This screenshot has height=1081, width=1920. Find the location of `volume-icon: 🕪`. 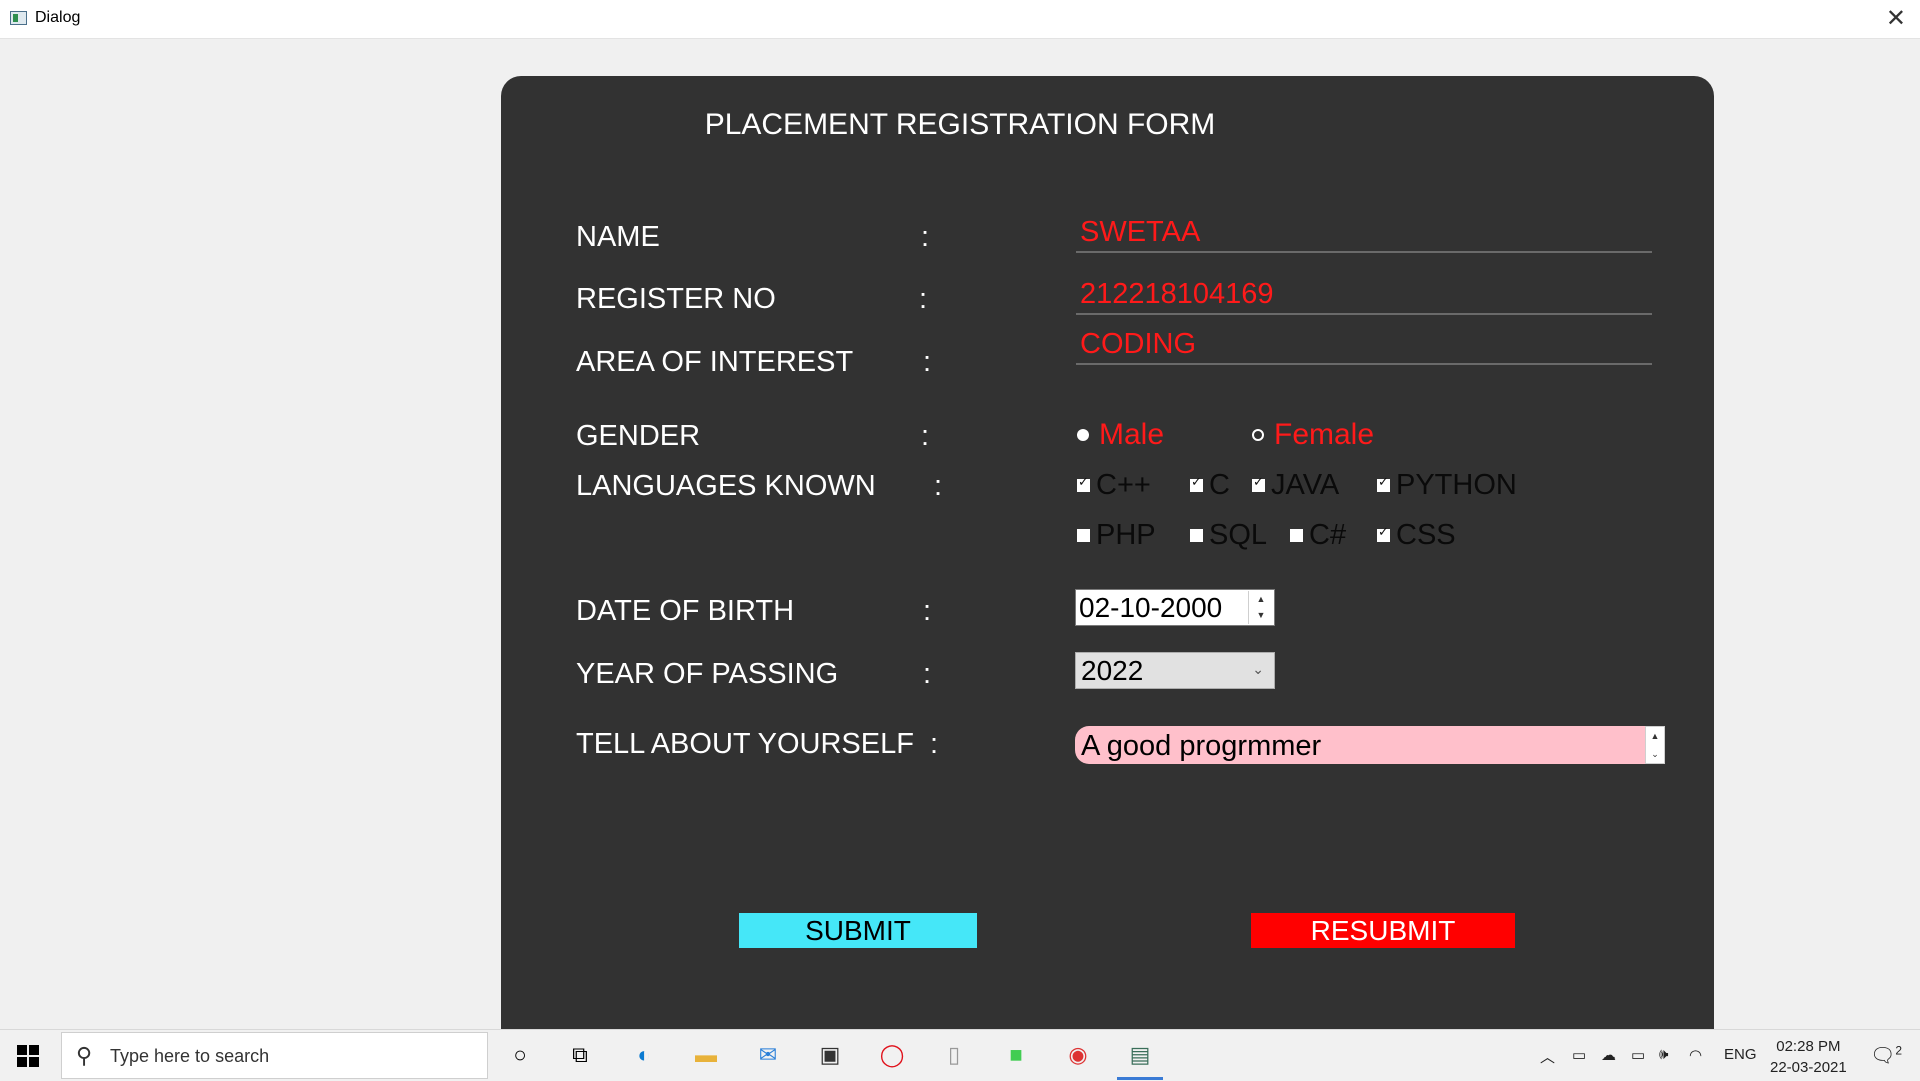

volume-icon: 🕪 is located at coordinates (1663, 1054).